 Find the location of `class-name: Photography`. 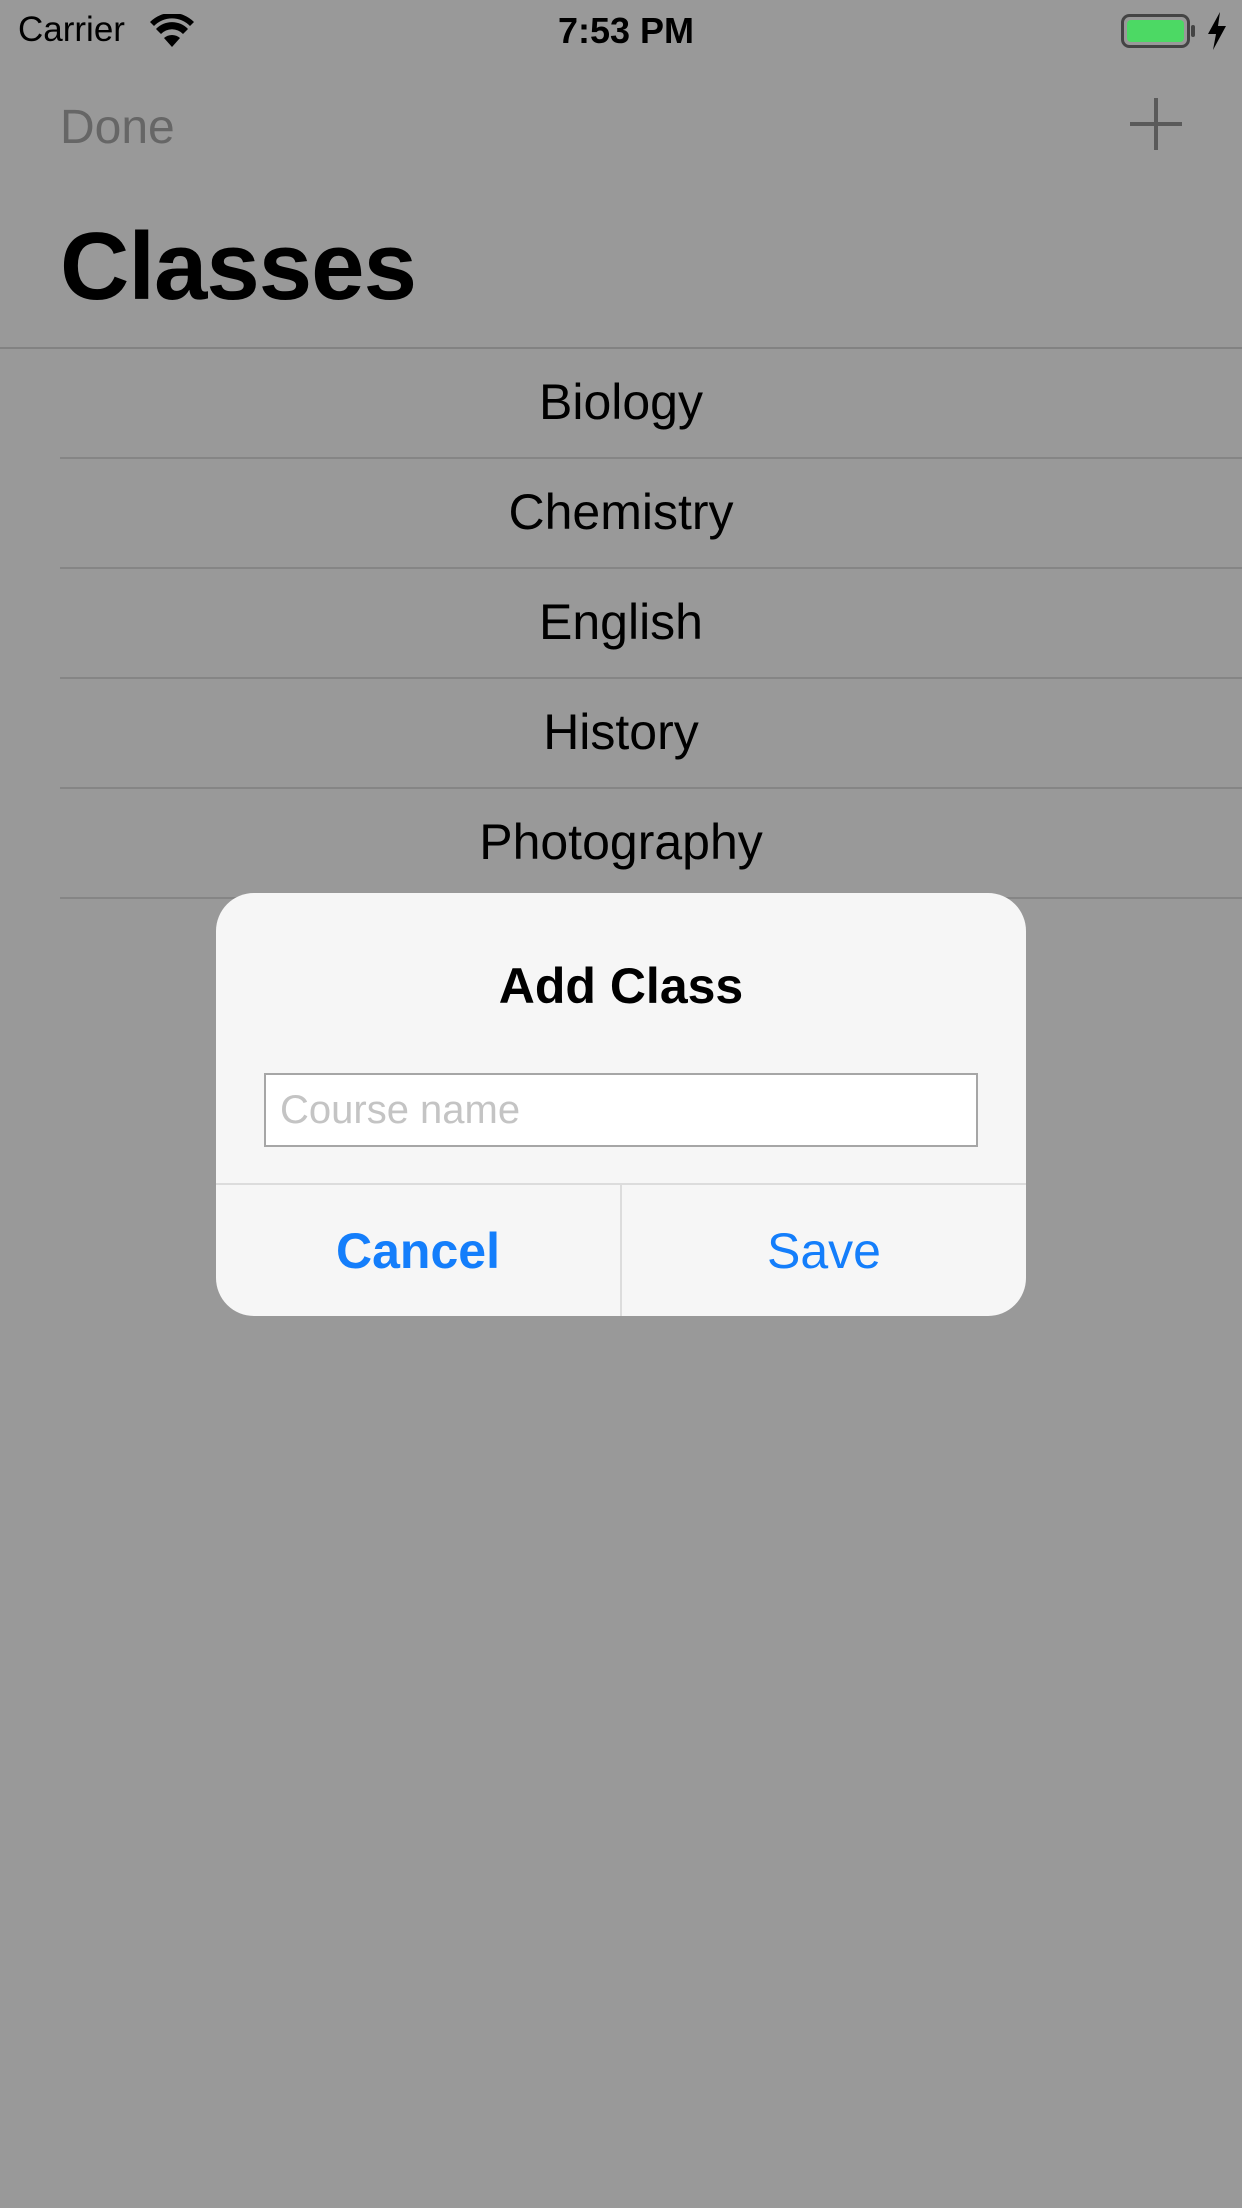

class-name: Photography is located at coordinates (621, 842).